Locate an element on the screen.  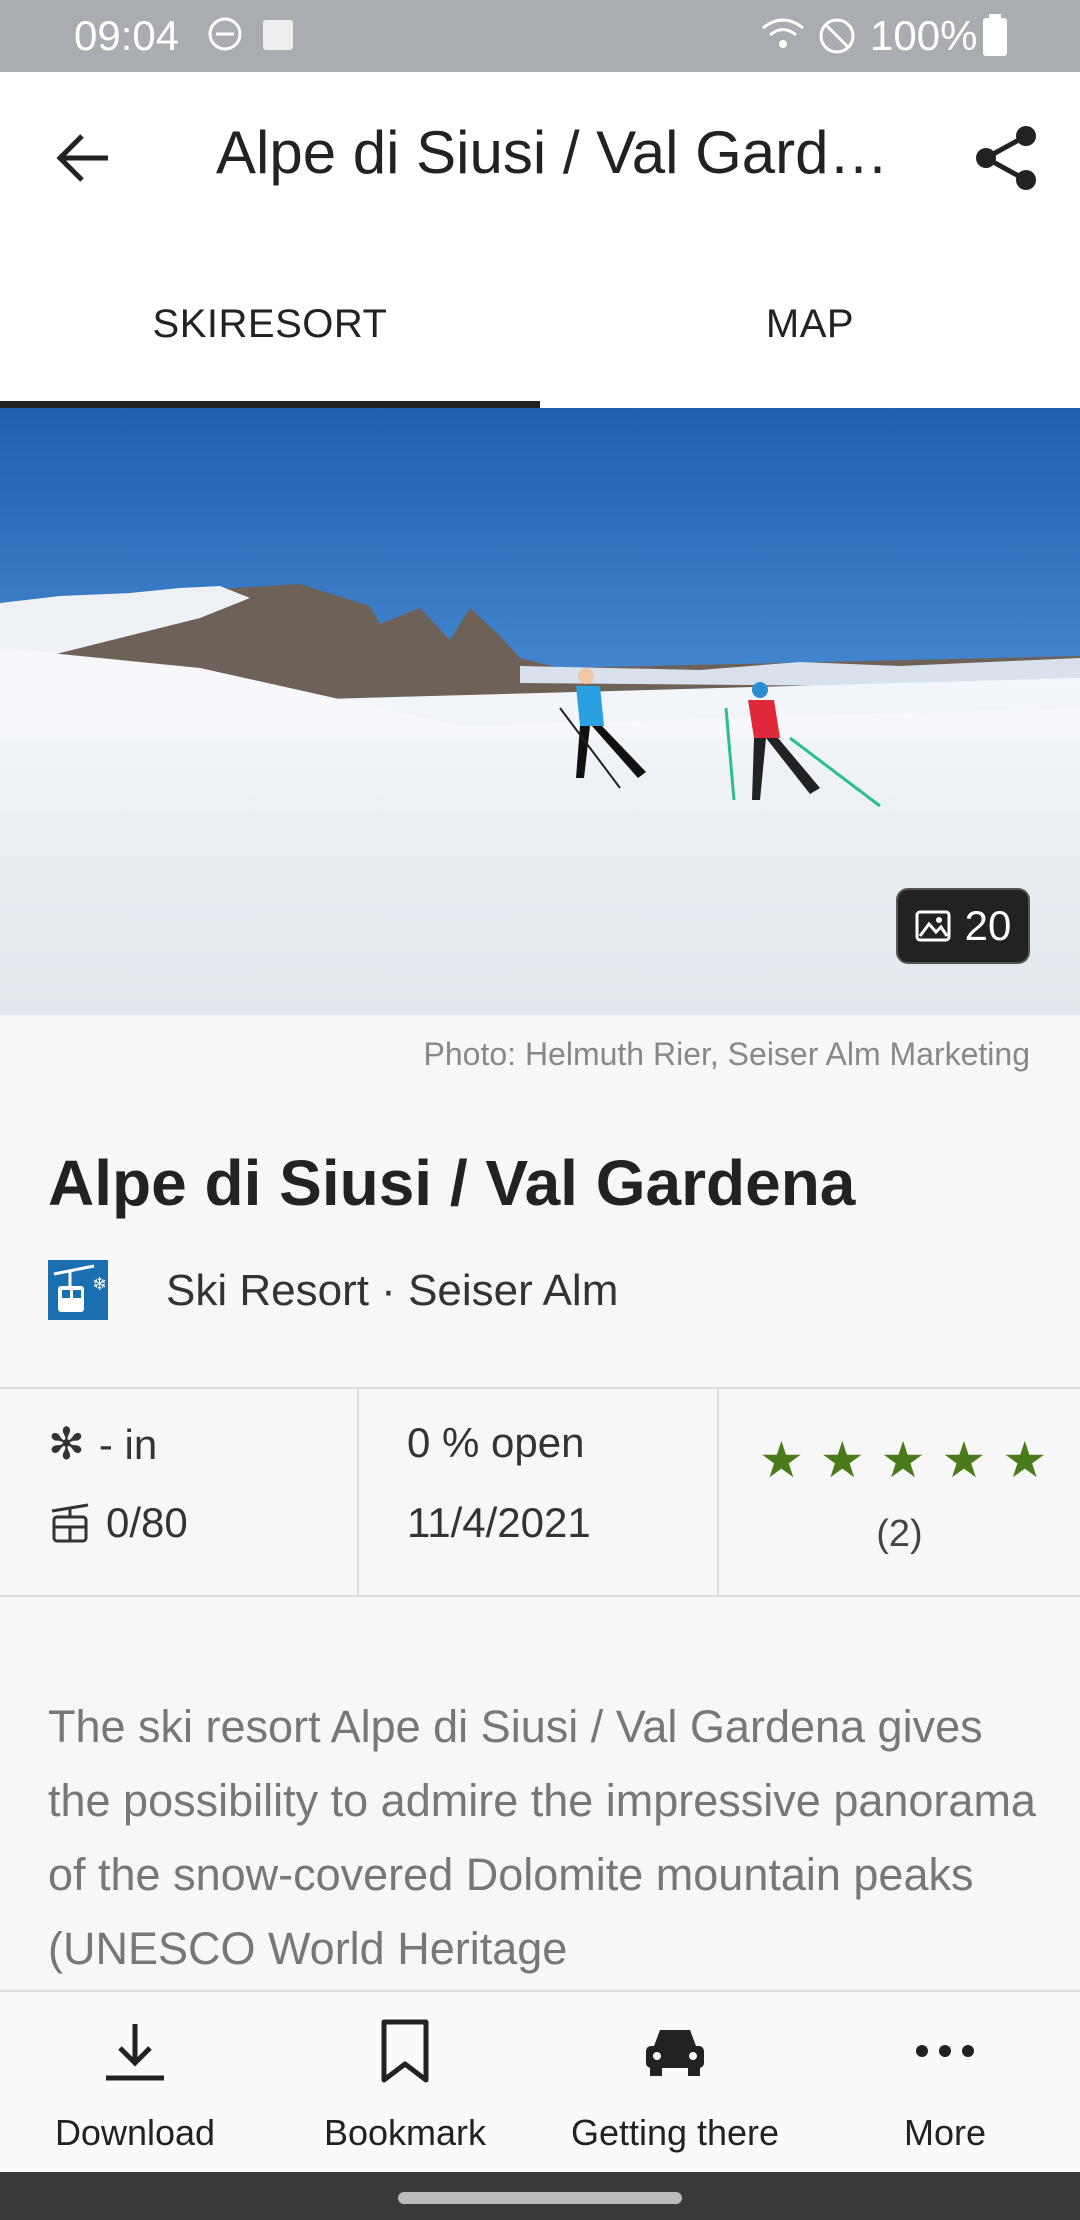
getting-there-button: Getting there is located at coordinates (675, 2083).